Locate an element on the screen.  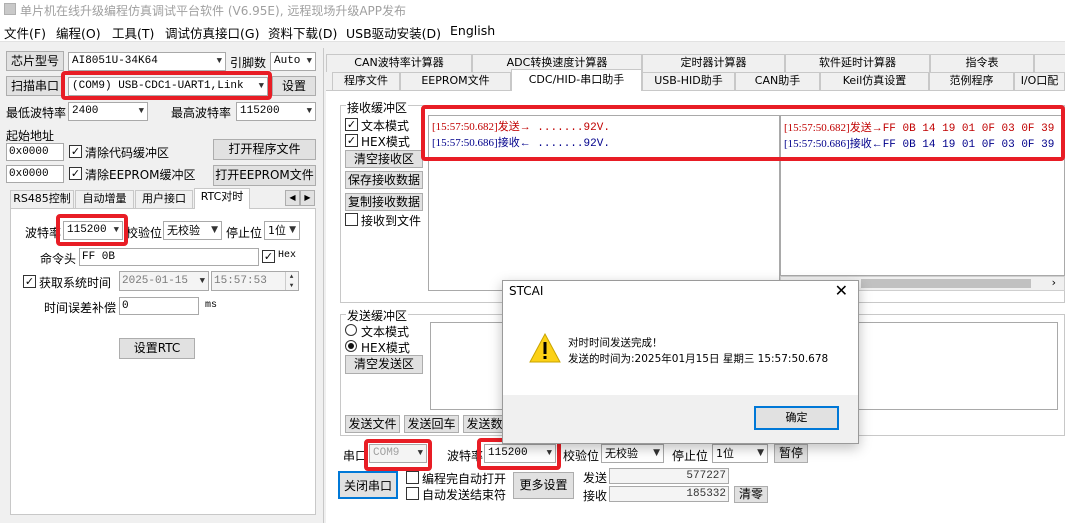
window-title: 单片机在线升级编程仿真调试平台软件 (V6.95E), 远程现场升级APP发布 is located at coordinates (213, 11).